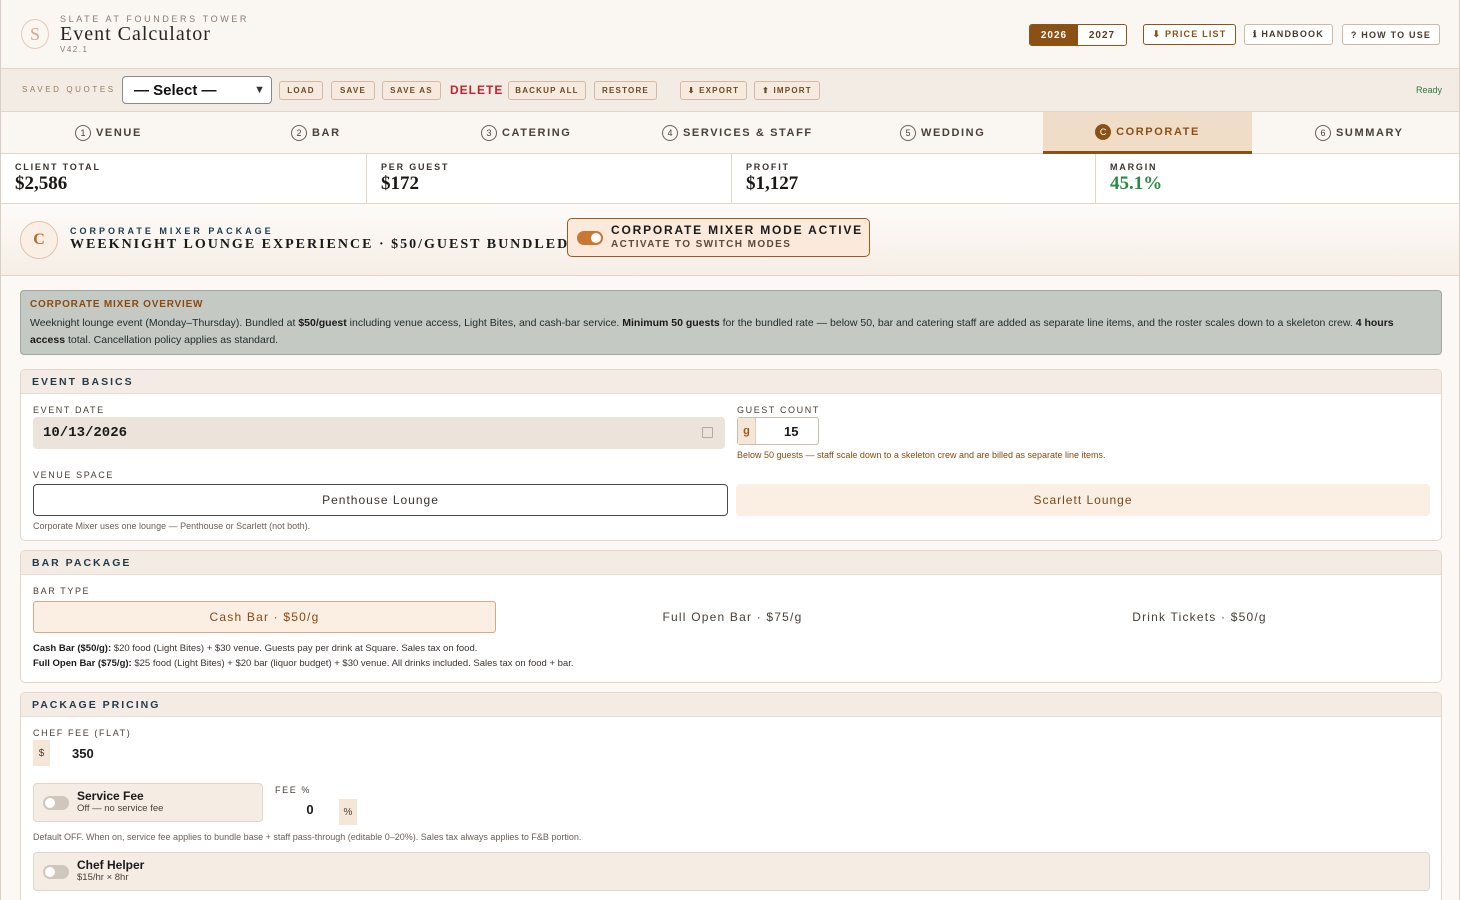 The width and height of the screenshot is (1460, 900). Describe the element at coordinates (379, 433) in the screenshot. I see `event-date-input: 10/13/2026` at that location.